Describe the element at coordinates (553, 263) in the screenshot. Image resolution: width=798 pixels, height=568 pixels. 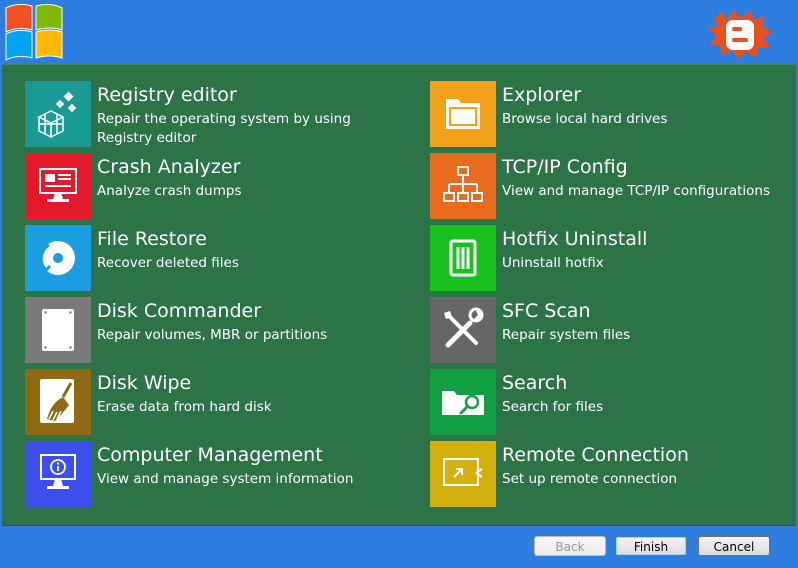
I see `tool-description: Uninstall hotfix` at that location.